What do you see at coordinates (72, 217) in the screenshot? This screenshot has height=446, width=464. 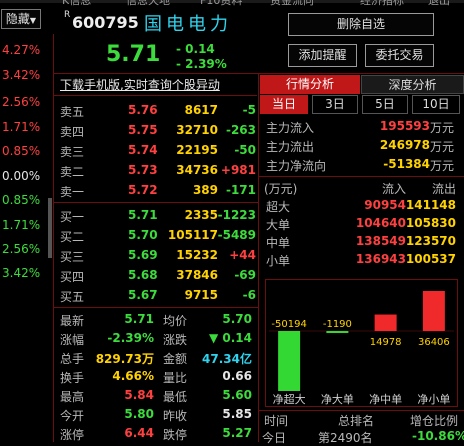 I see `buy-level-label: 买一` at bounding box center [72, 217].